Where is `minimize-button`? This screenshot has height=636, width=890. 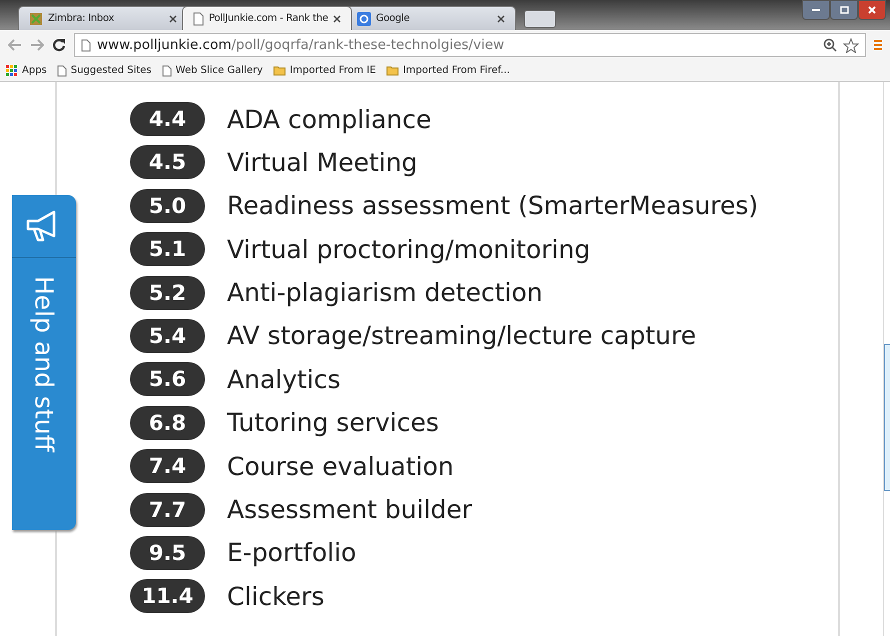
minimize-button is located at coordinates (816, 10).